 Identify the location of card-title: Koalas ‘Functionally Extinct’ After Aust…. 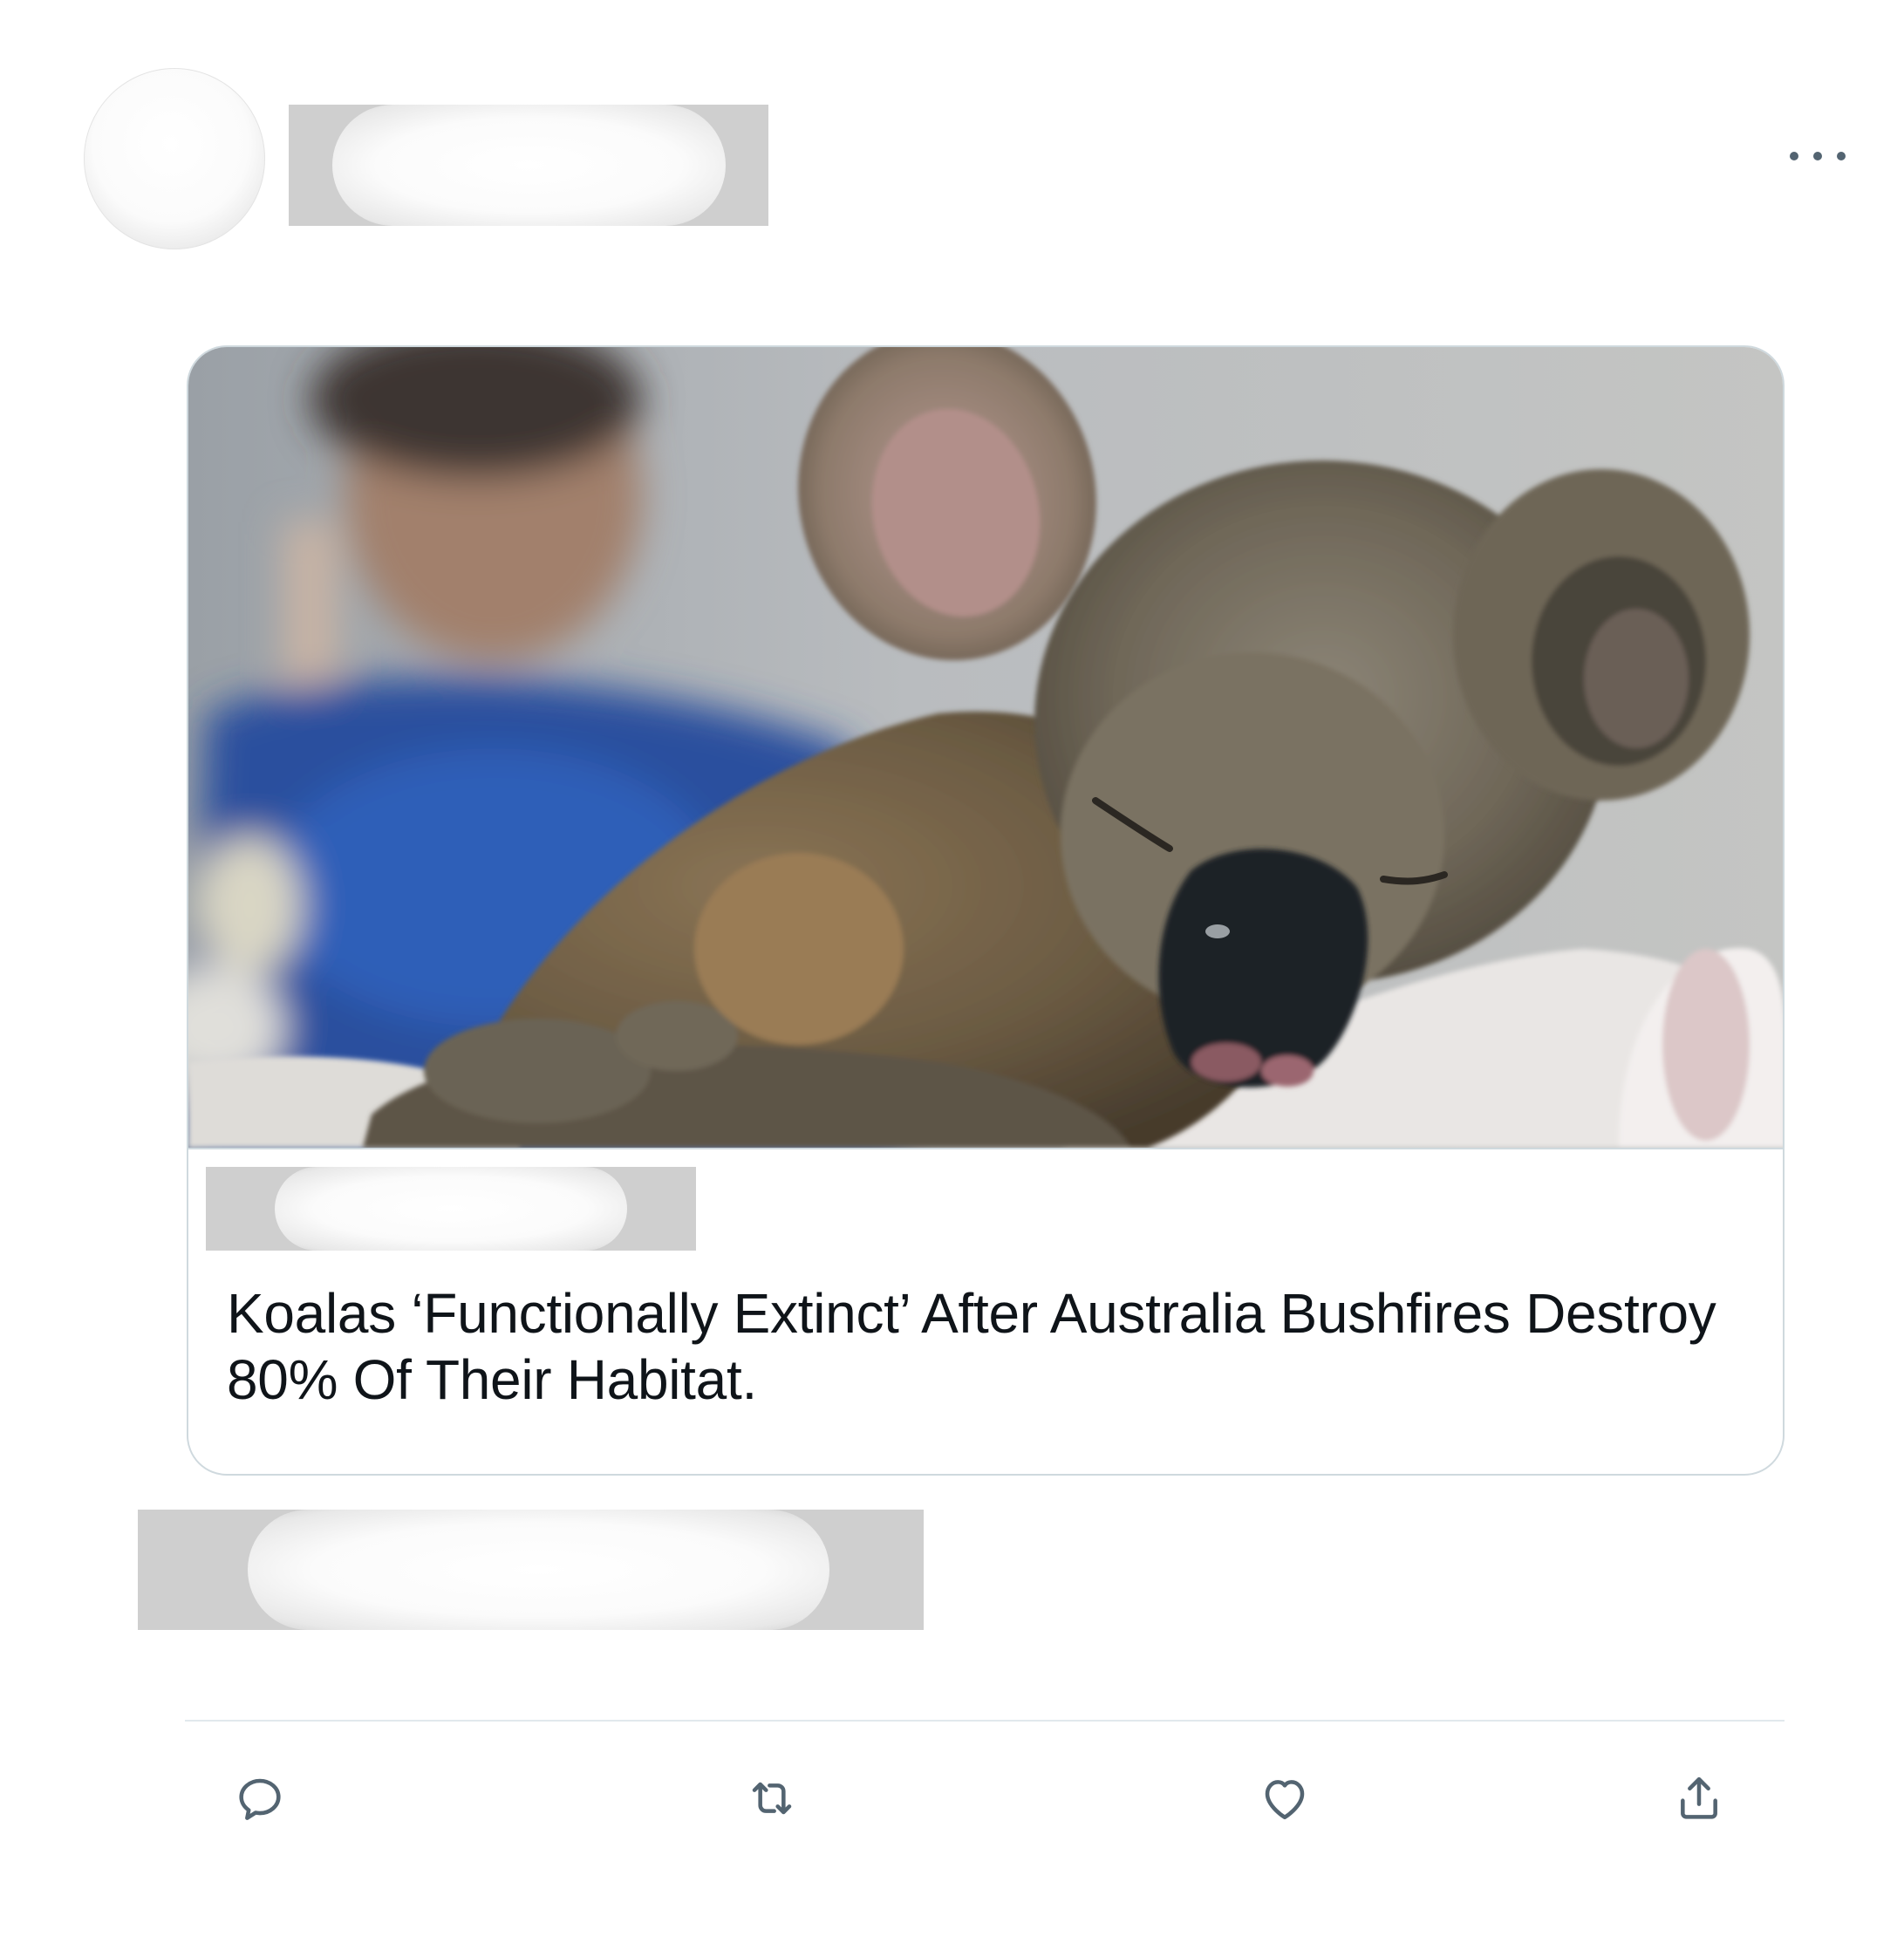
(971, 1346).